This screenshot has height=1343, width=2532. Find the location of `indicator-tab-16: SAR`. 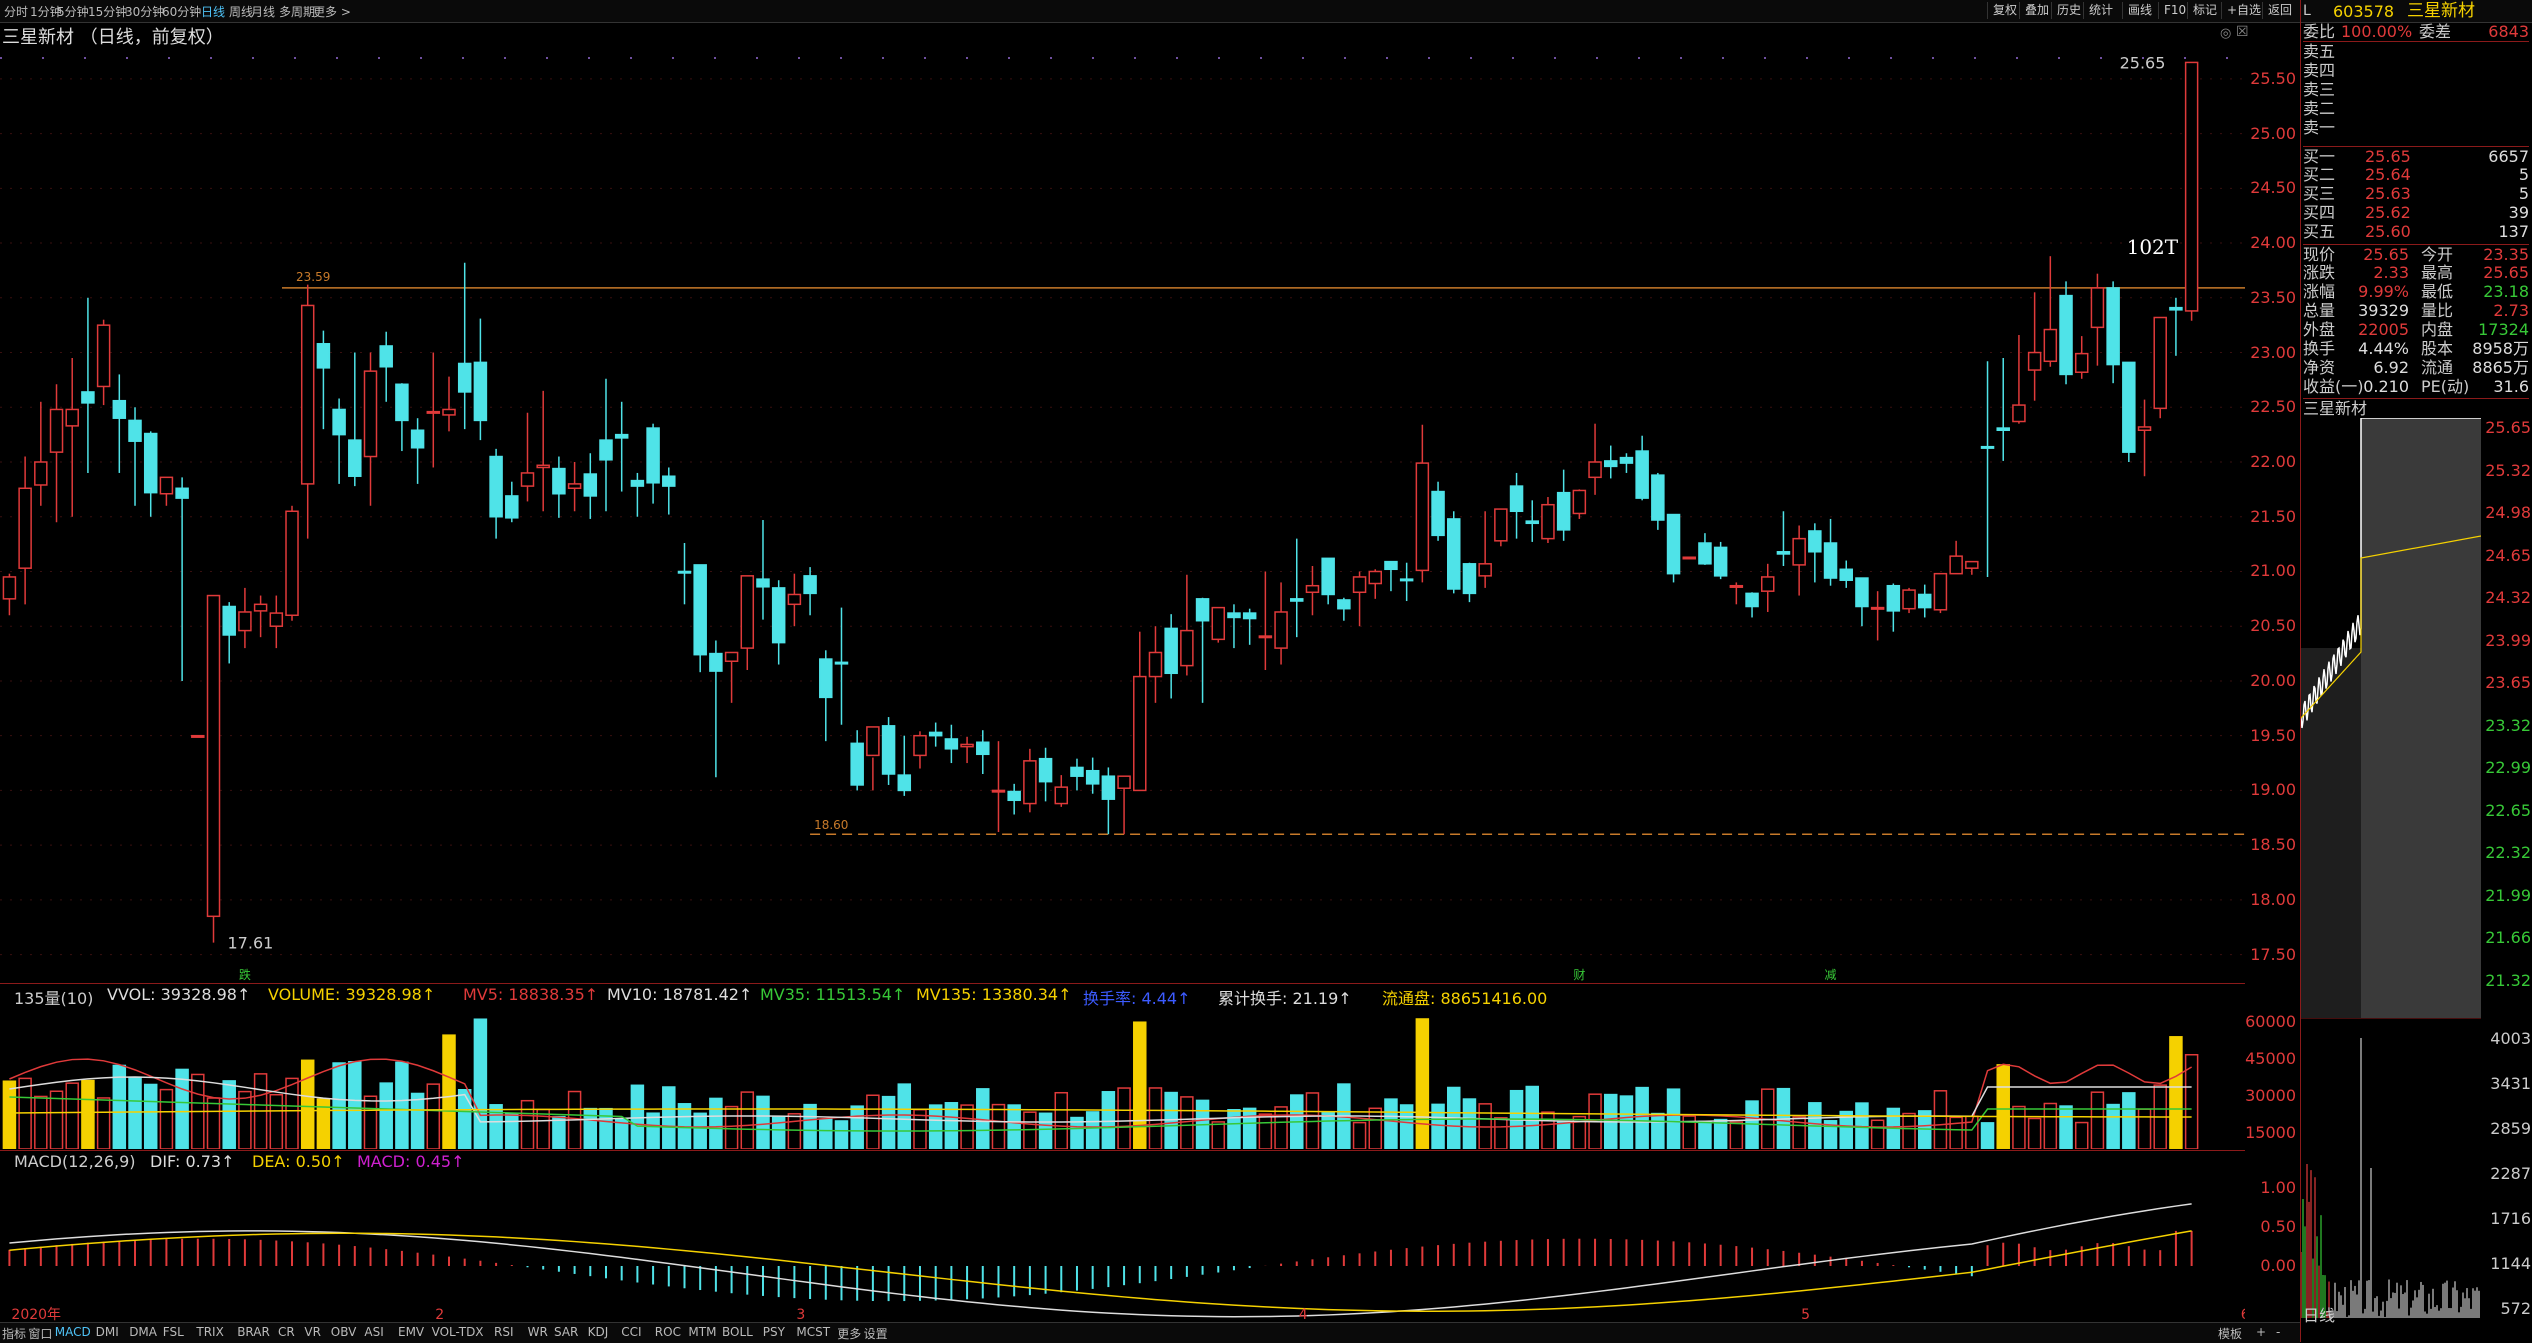

indicator-tab-16: SAR is located at coordinates (566, 1332).